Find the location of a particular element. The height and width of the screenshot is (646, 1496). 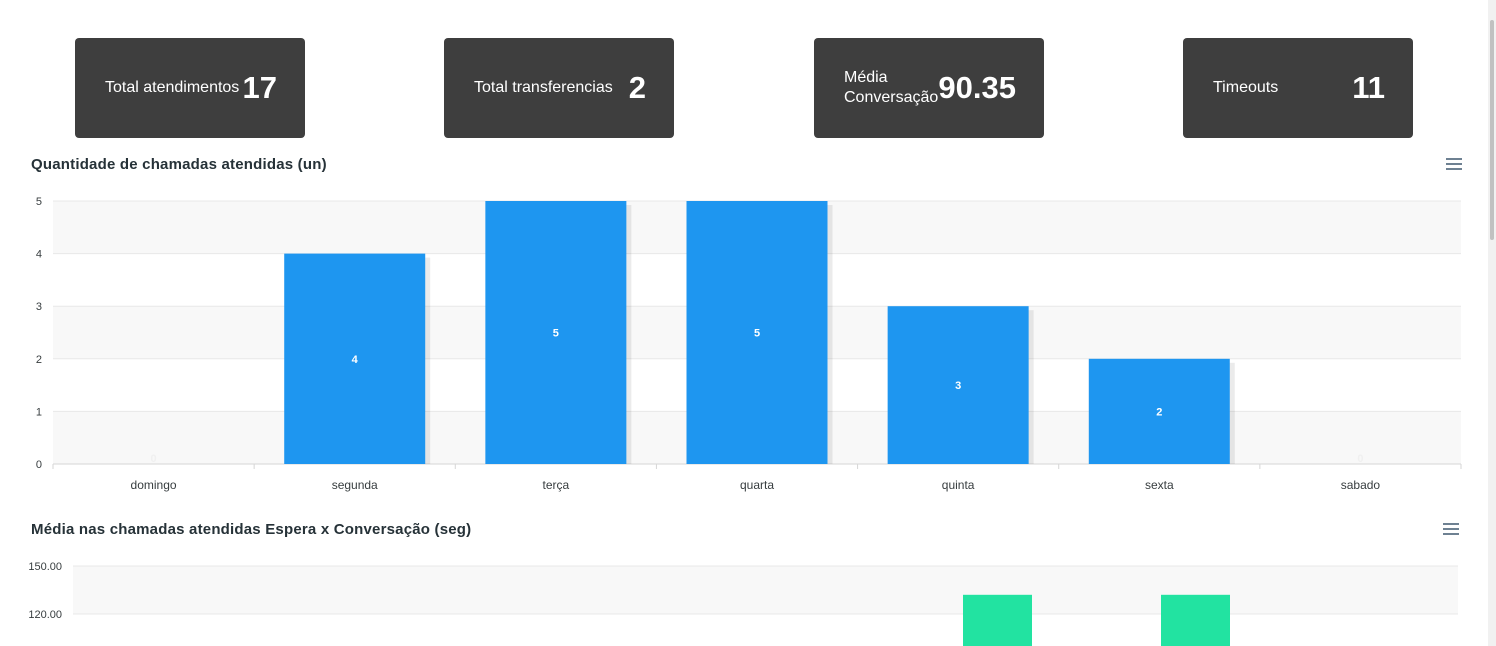

x-tick-label: segunda is located at coordinates (355, 485).